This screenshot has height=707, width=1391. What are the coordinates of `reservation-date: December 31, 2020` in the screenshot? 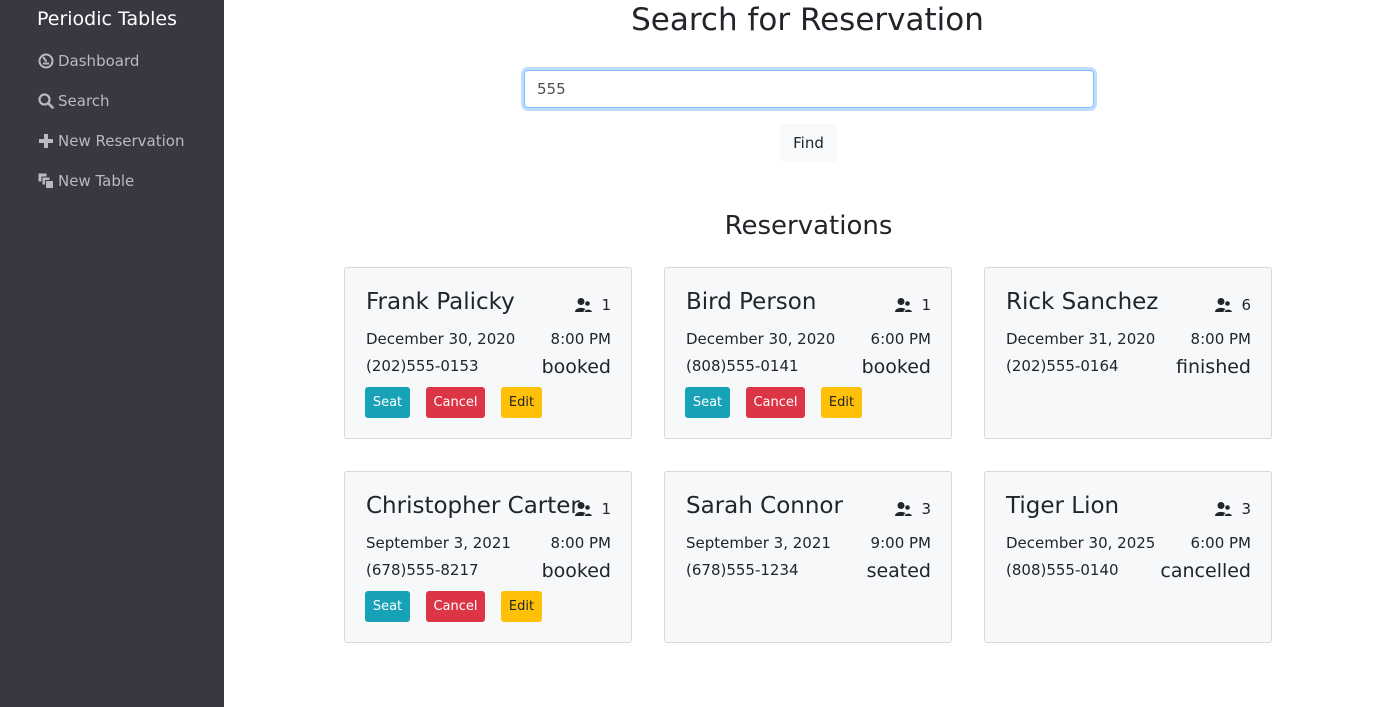 It's located at (1081, 339).